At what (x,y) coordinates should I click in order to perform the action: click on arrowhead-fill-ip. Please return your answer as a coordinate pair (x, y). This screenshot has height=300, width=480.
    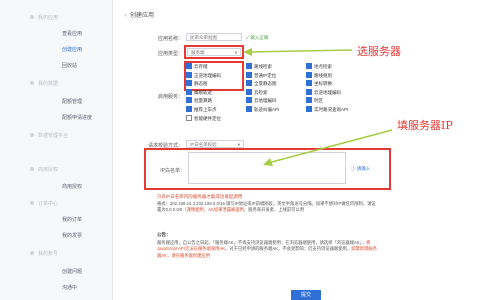
    Looking at the image, I should click on (268, 162).